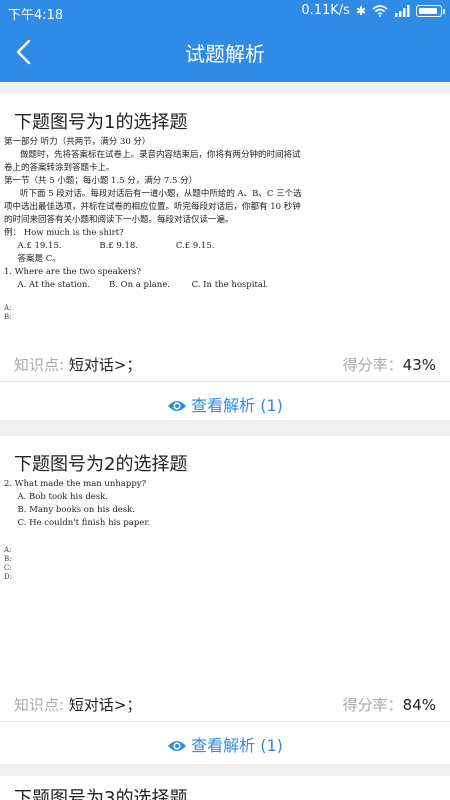 This screenshot has width=450, height=800. What do you see at coordinates (325, 10) in the screenshot?
I see `network-speed: 0.11K/s` at bounding box center [325, 10].